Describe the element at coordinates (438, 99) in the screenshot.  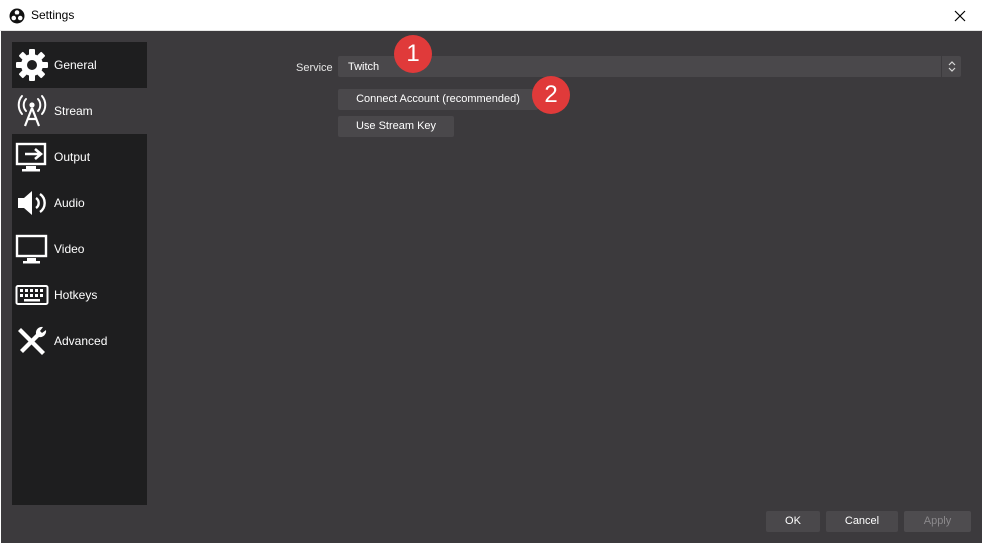
I see `connect-account-button: Connect Account (recommended)` at that location.